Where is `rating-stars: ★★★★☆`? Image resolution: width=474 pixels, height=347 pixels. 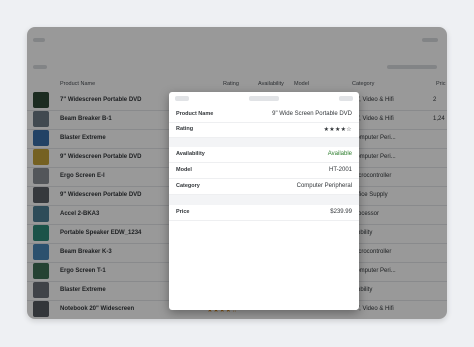
rating-stars: ★★★★☆ is located at coordinates (337, 130).